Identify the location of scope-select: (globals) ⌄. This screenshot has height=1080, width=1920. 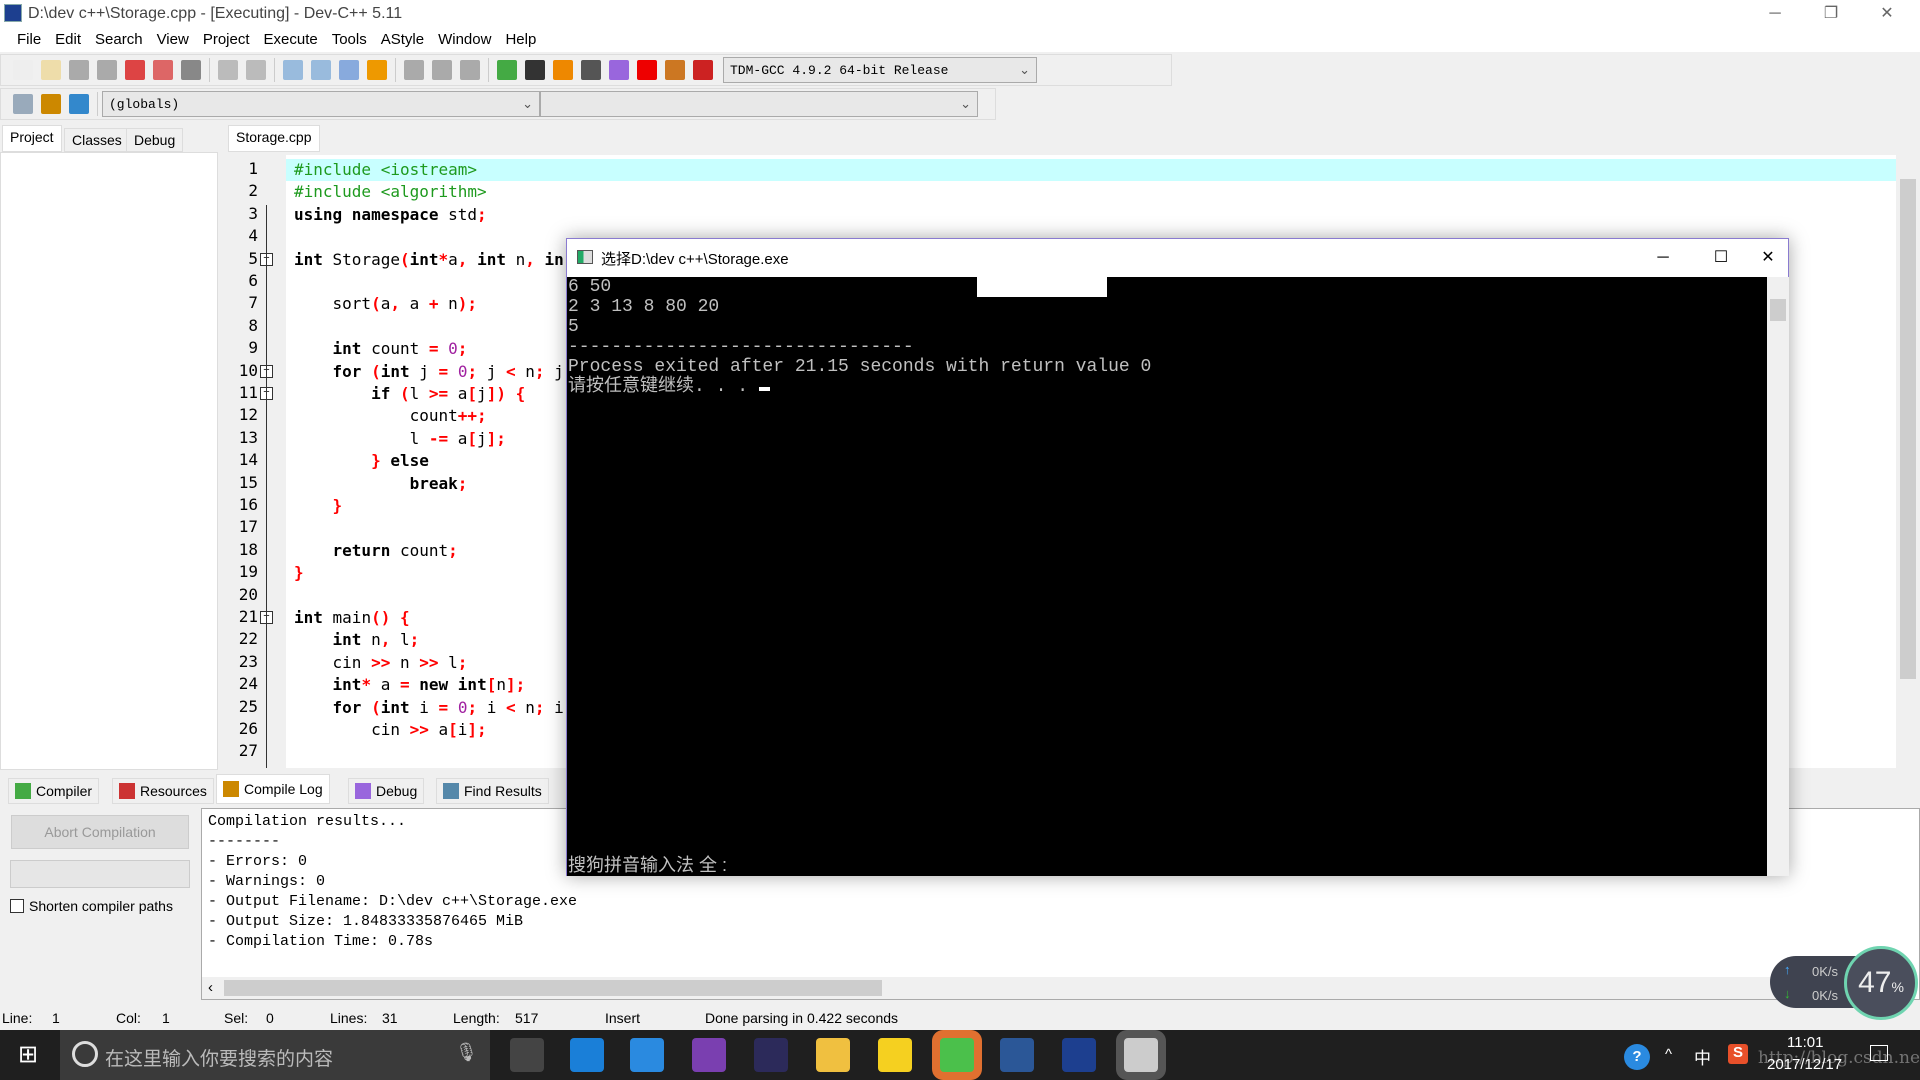
(321, 104).